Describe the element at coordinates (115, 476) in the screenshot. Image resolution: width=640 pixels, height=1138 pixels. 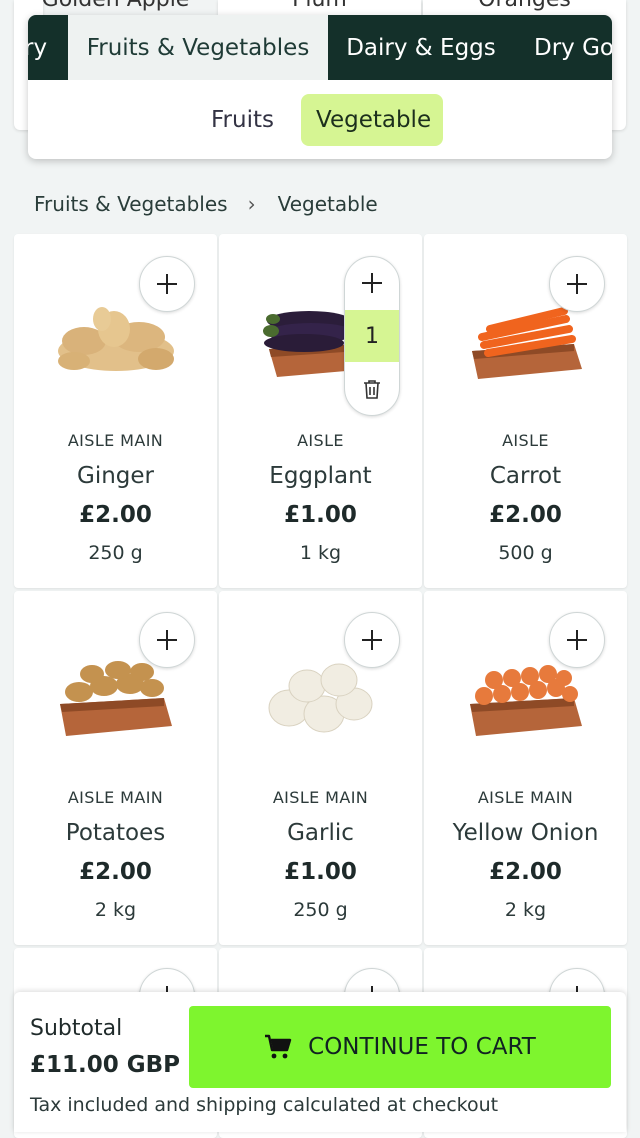
I see `product-name: Ginger` at that location.